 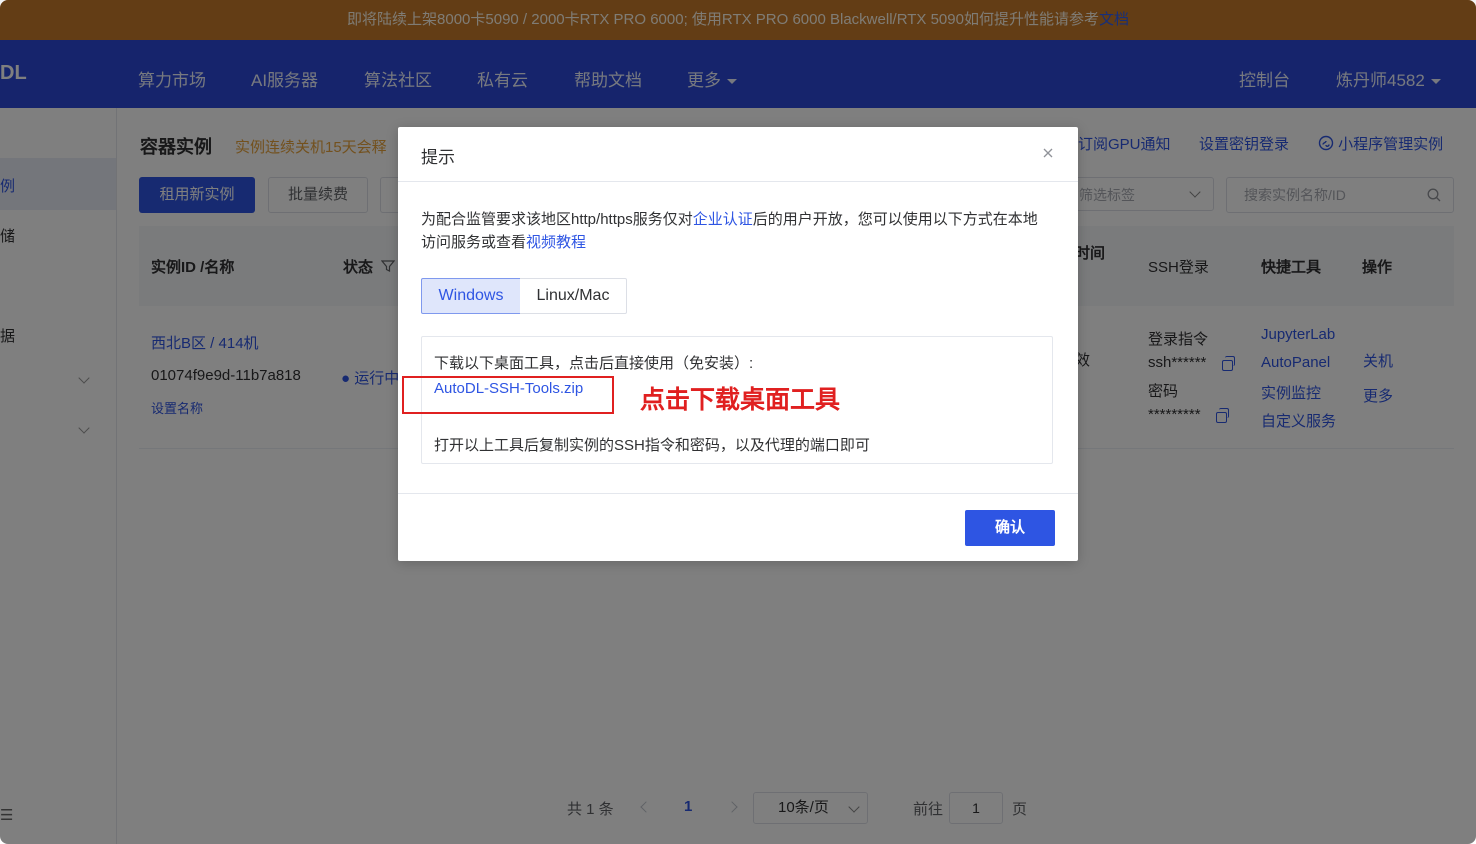 What do you see at coordinates (508, 395) in the screenshot?
I see `highlight-box` at bounding box center [508, 395].